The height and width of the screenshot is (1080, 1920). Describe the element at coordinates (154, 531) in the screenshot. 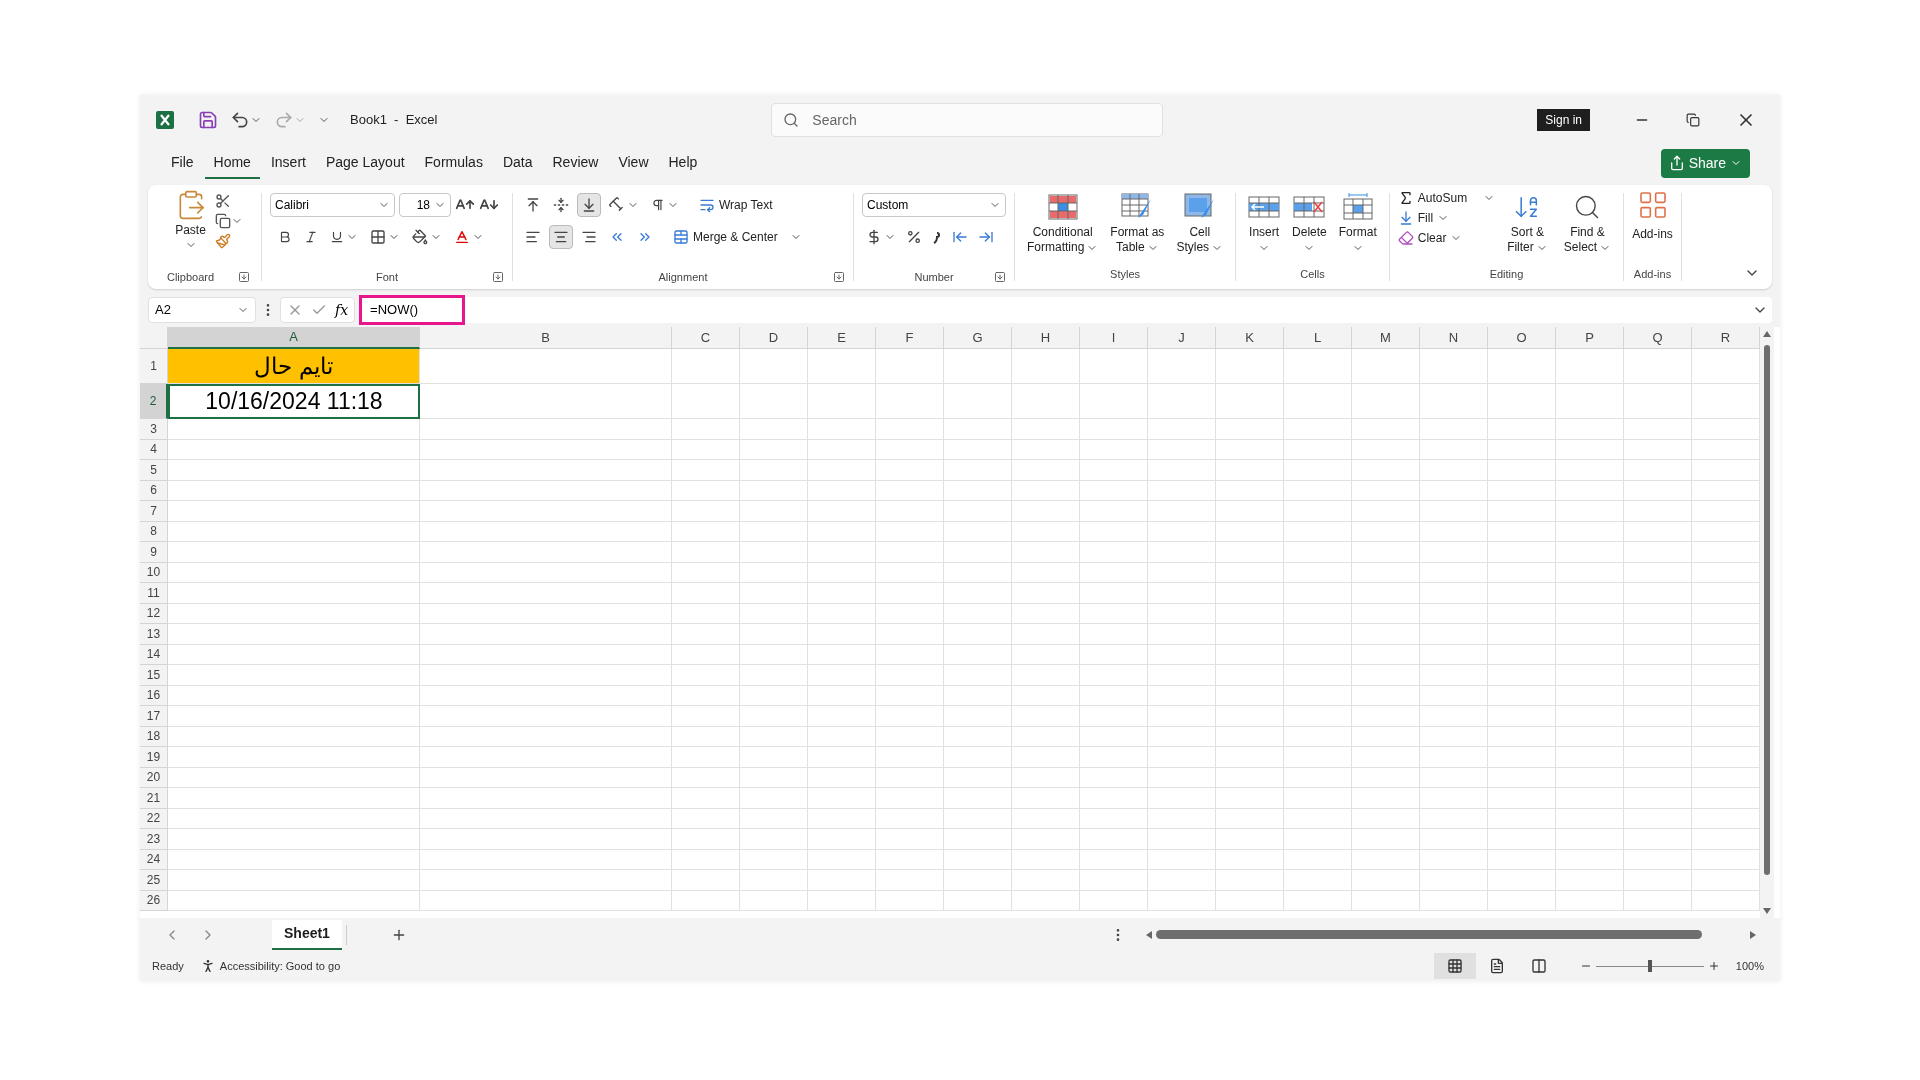

I see `row-header: 8` at that location.